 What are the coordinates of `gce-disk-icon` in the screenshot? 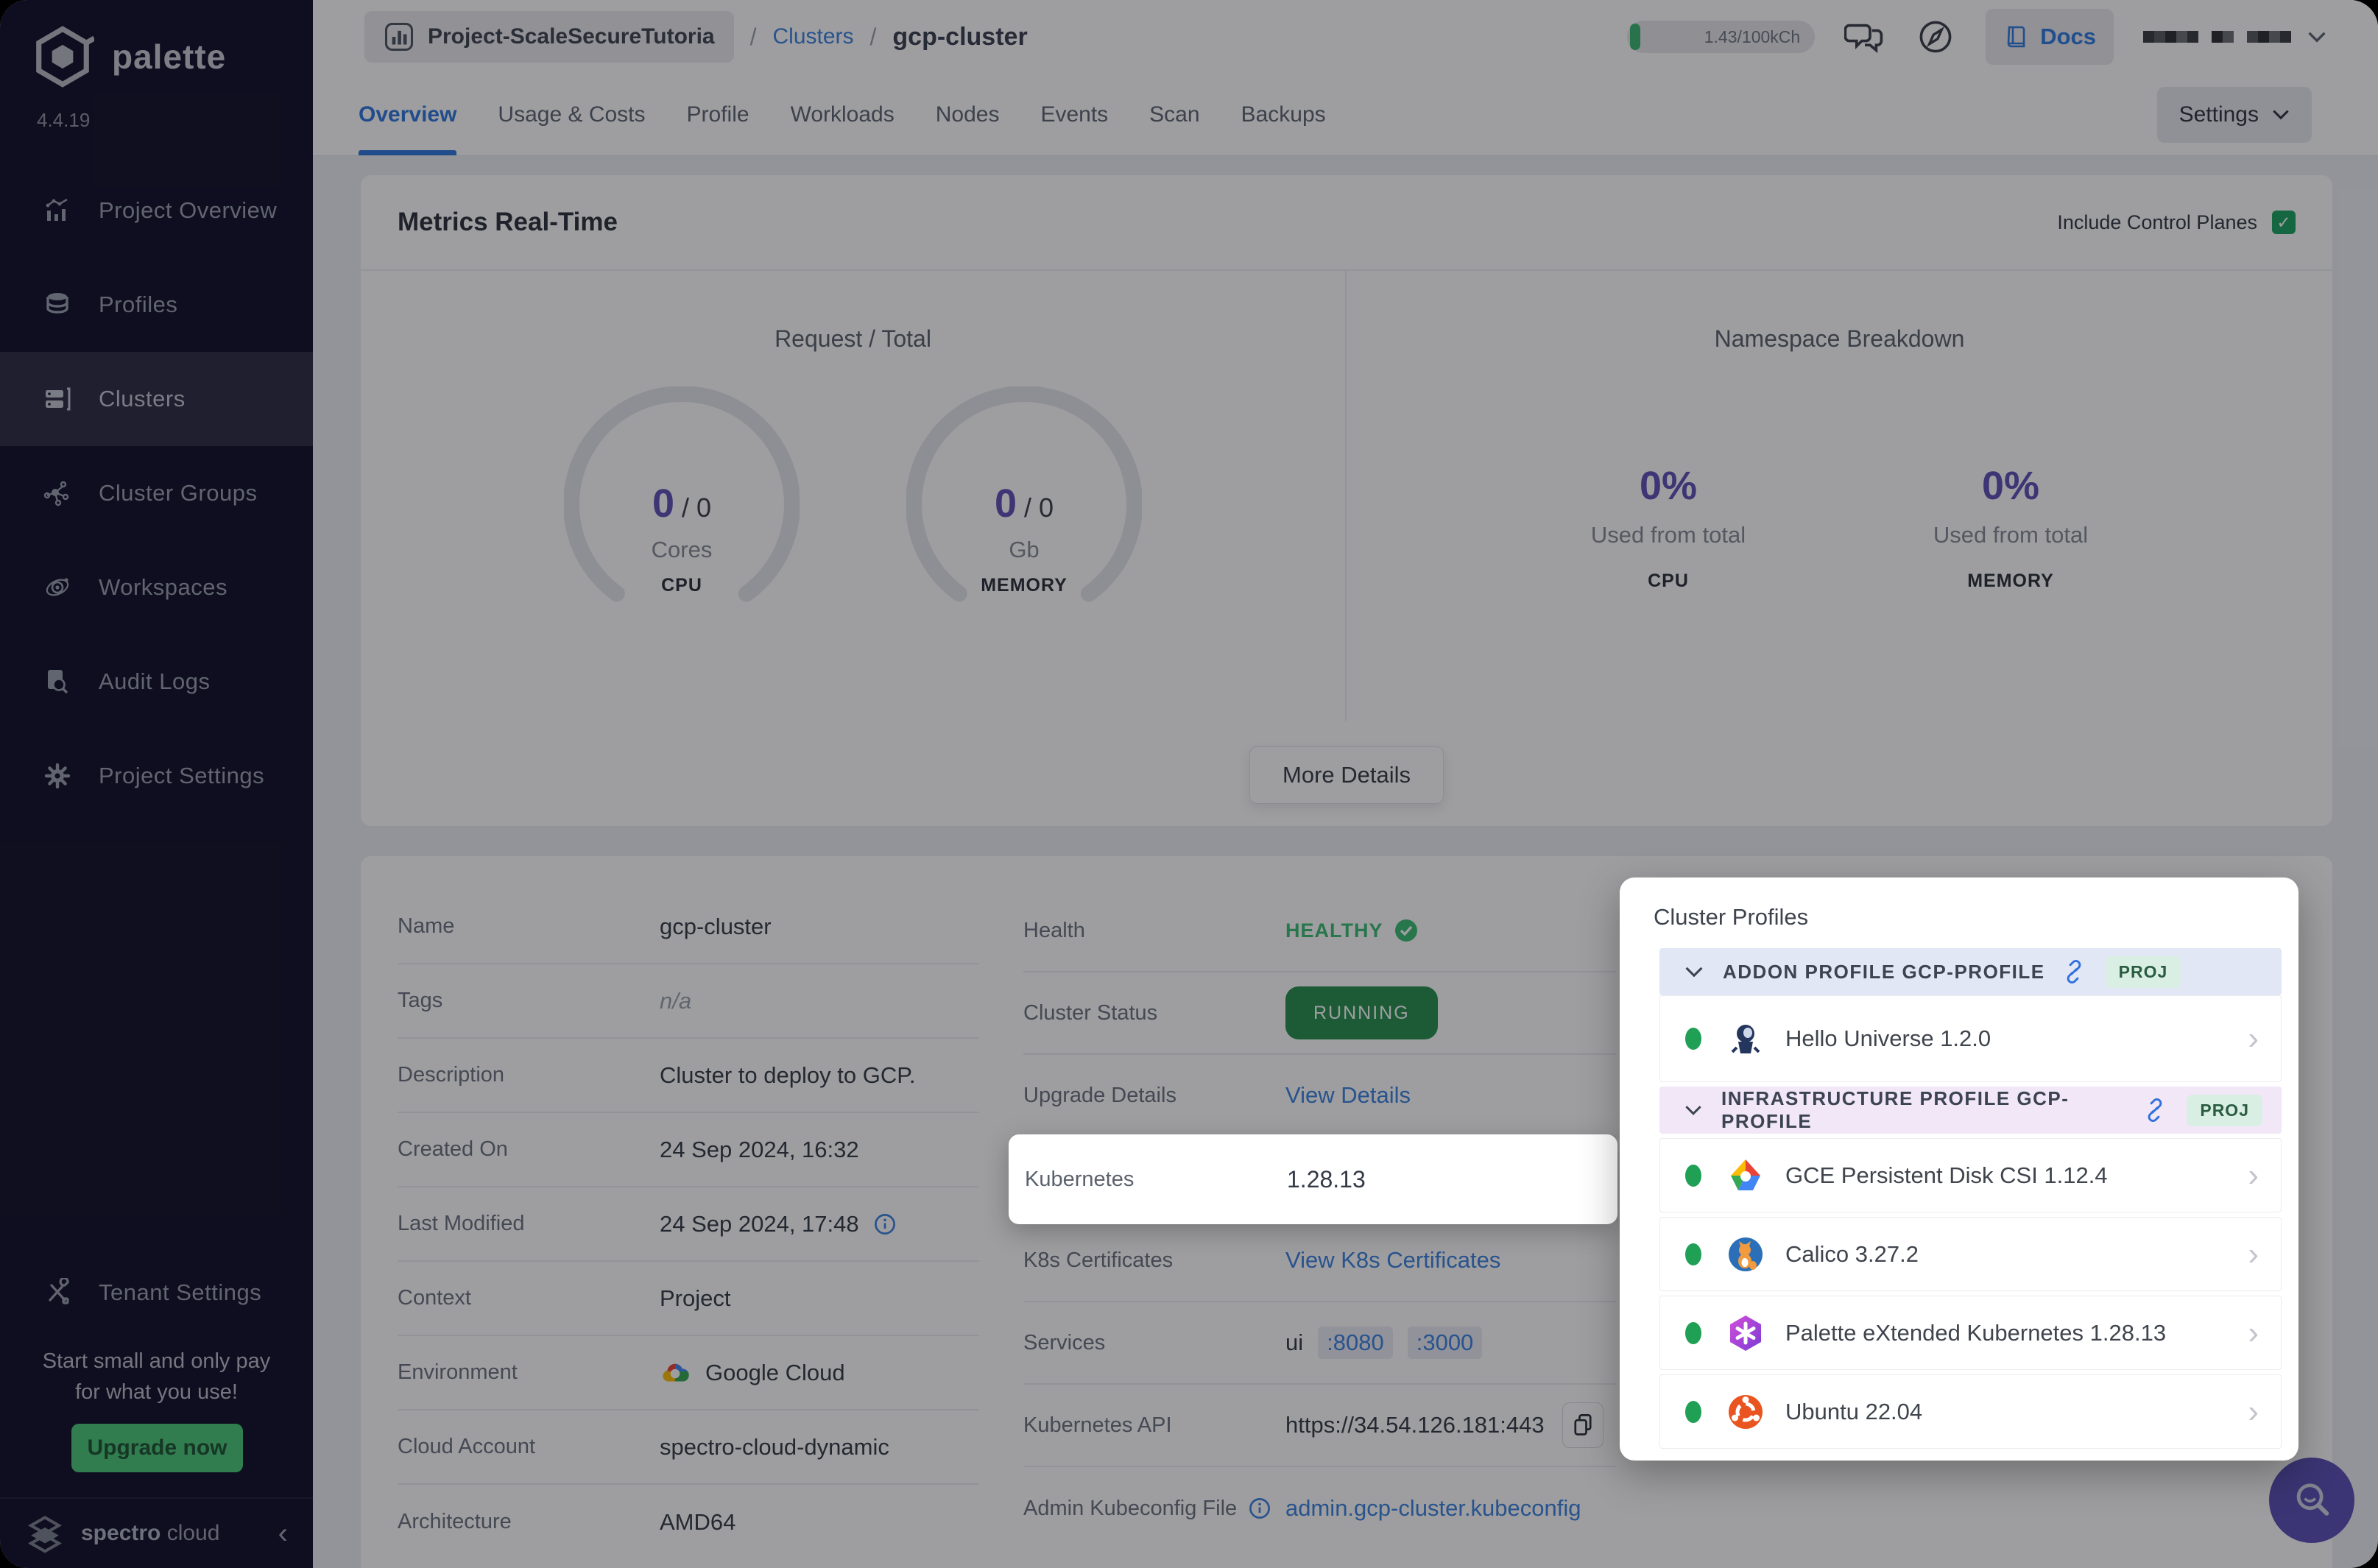 It's located at (1746, 1174).